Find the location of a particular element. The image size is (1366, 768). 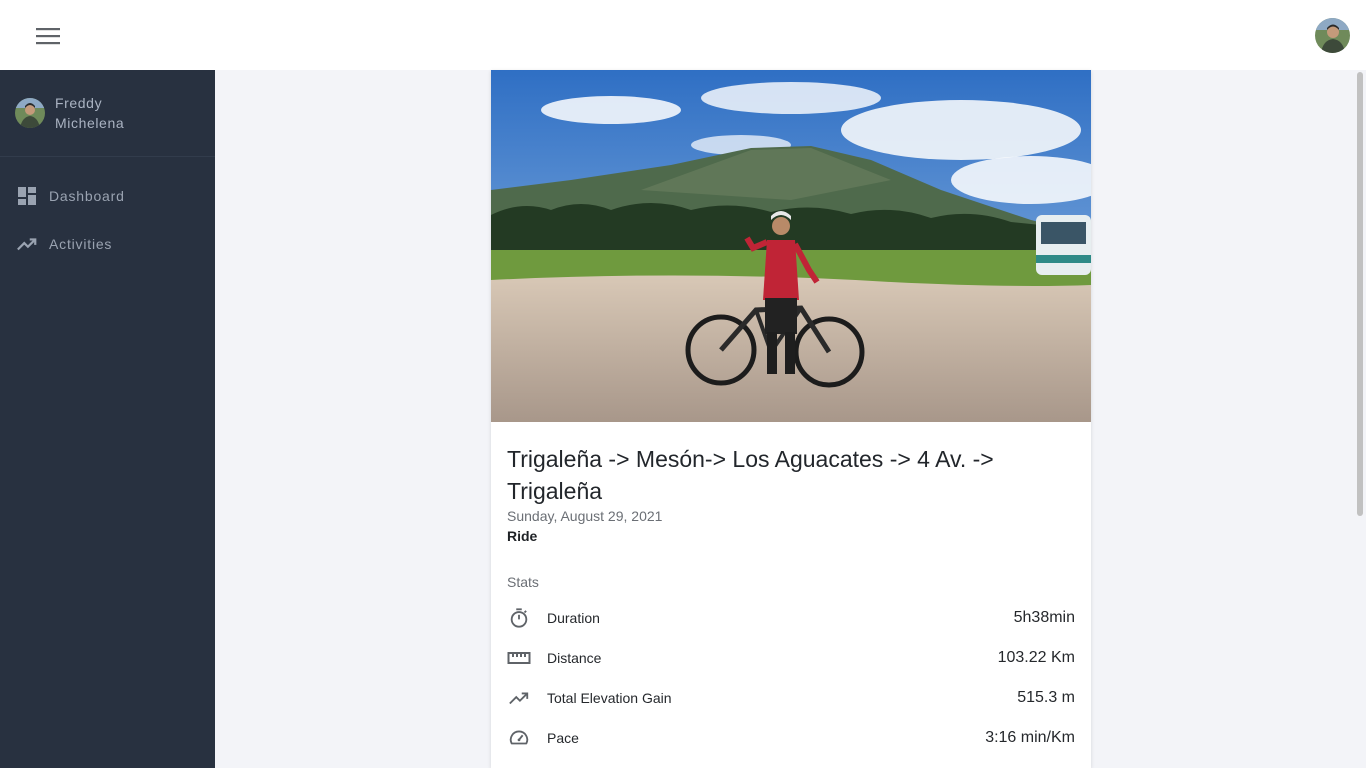

stat-value: 103.22 Km is located at coordinates (1036, 657).